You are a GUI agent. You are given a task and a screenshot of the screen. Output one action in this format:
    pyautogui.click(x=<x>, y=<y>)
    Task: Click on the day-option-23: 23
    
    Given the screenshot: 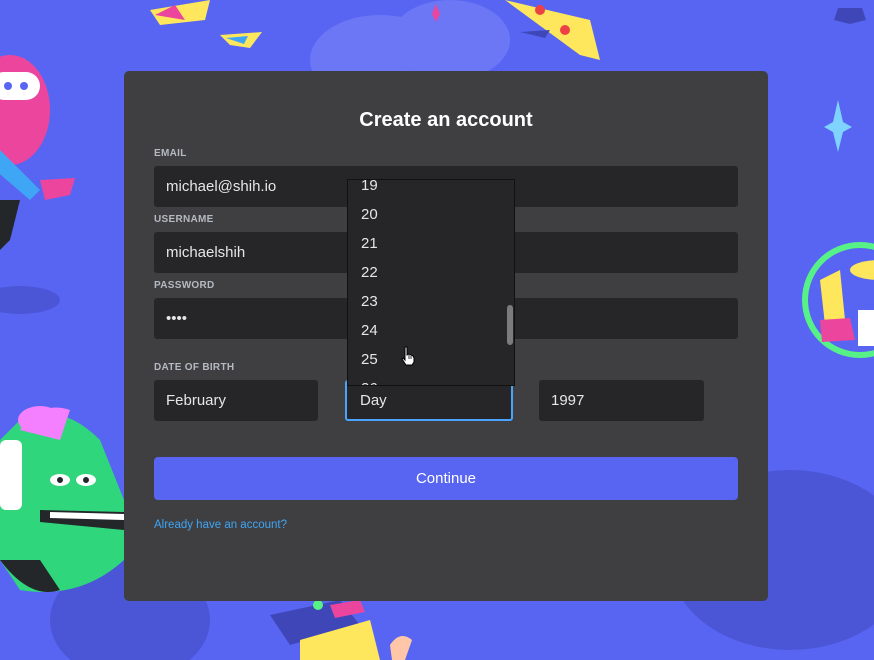 What is the action you would take?
    pyautogui.click(x=369, y=301)
    